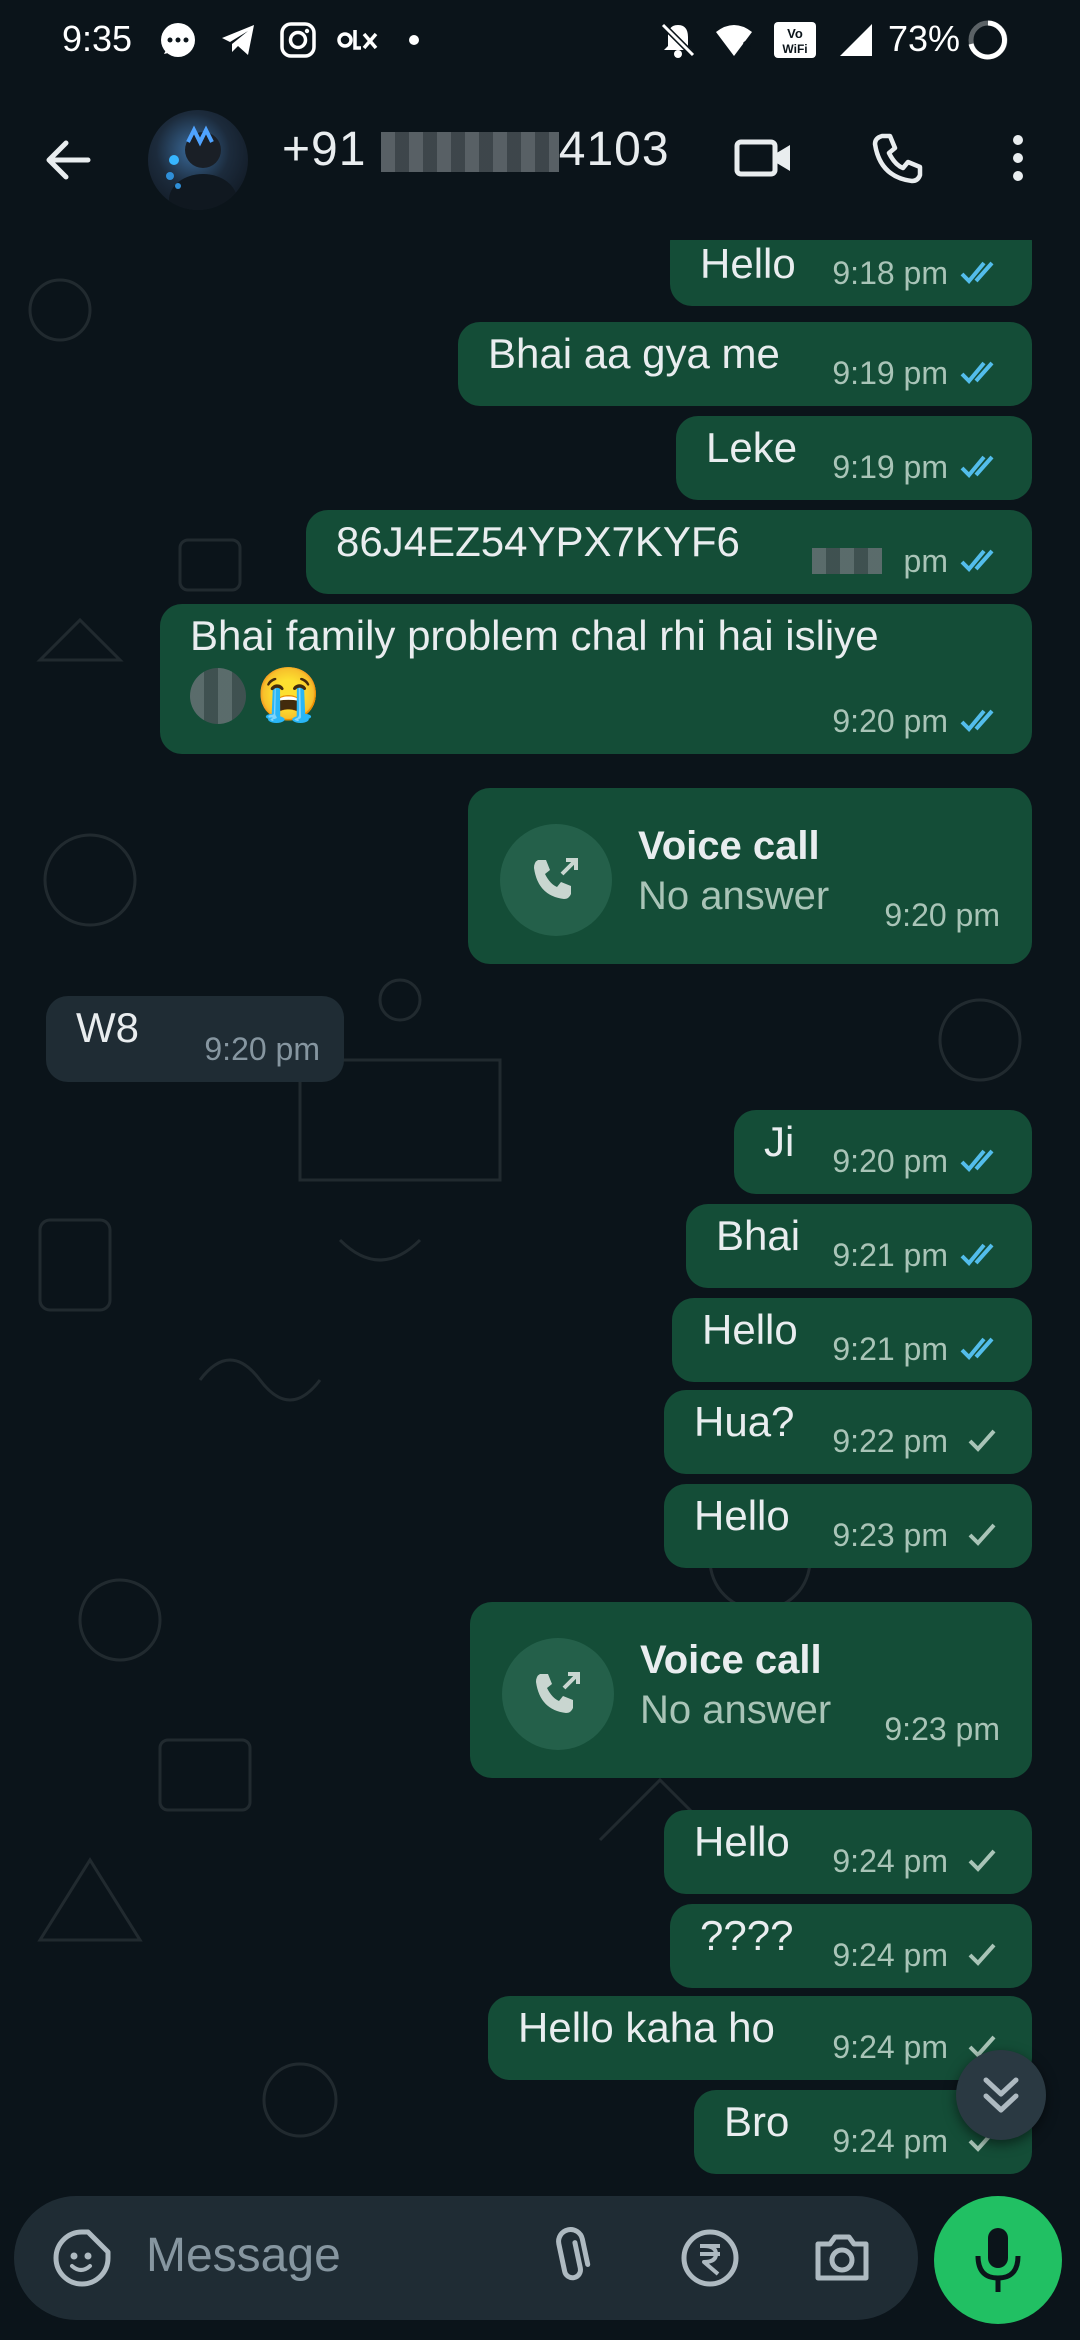  Describe the element at coordinates (178, 40) in the screenshot. I see `chat-bubble-icon` at that location.